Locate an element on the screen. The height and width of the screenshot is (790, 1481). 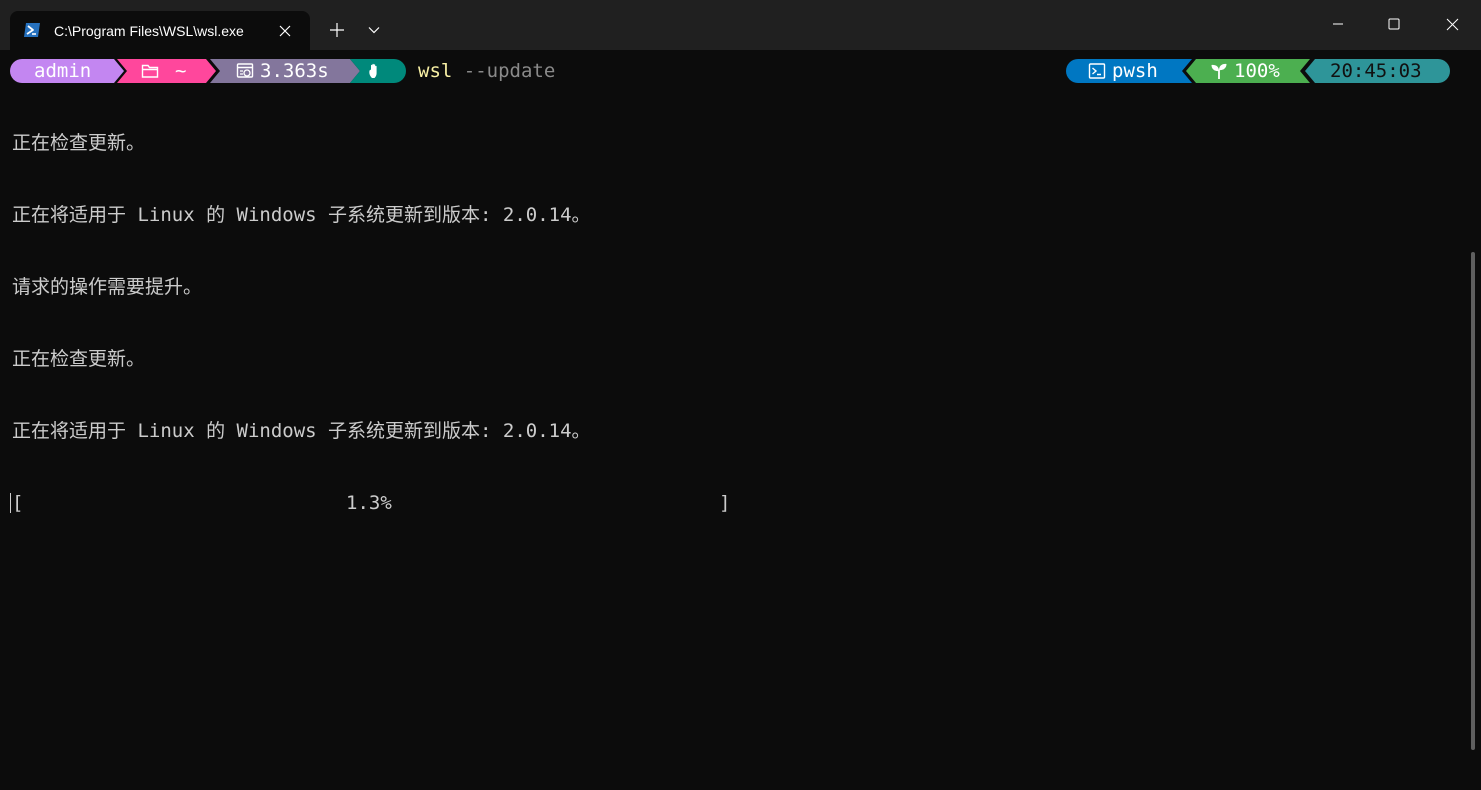
chevron-down-icon is located at coordinates (374, 30).